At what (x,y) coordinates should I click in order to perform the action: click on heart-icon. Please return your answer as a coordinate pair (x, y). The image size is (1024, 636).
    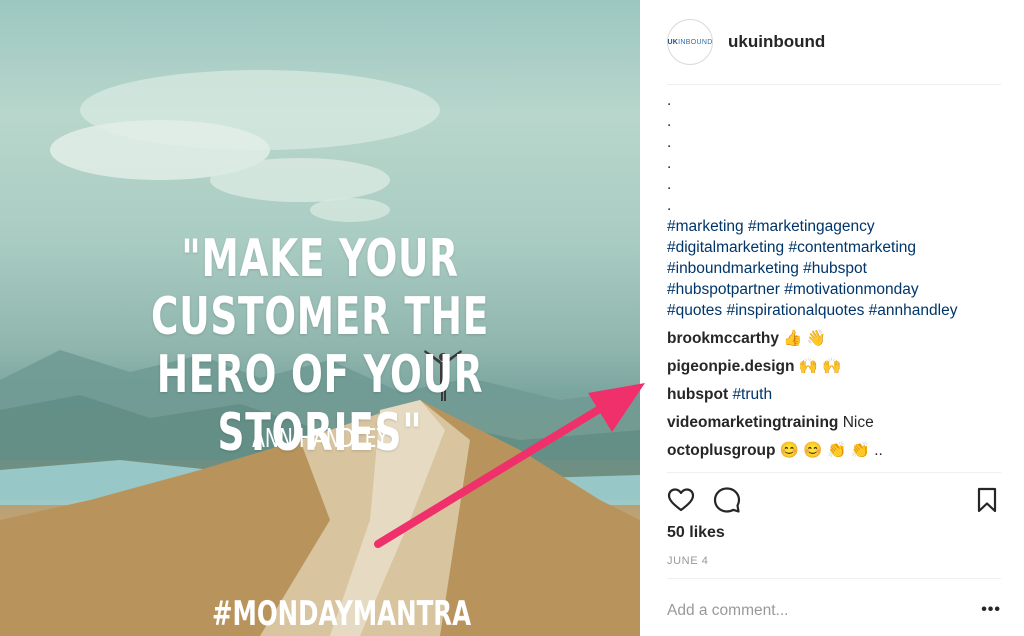
    Looking at the image, I should click on (681, 500).